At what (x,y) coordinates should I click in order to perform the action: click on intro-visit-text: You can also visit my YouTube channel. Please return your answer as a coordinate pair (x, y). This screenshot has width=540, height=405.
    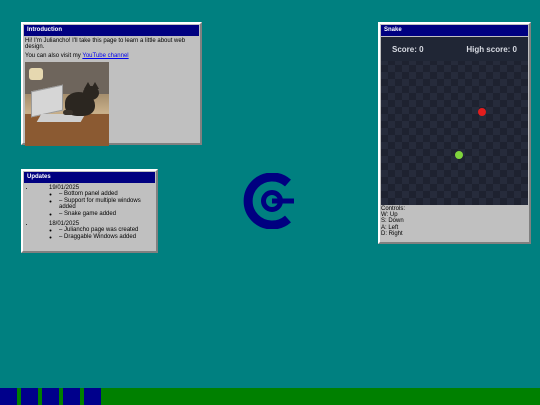
    Looking at the image, I should click on (111, 56).